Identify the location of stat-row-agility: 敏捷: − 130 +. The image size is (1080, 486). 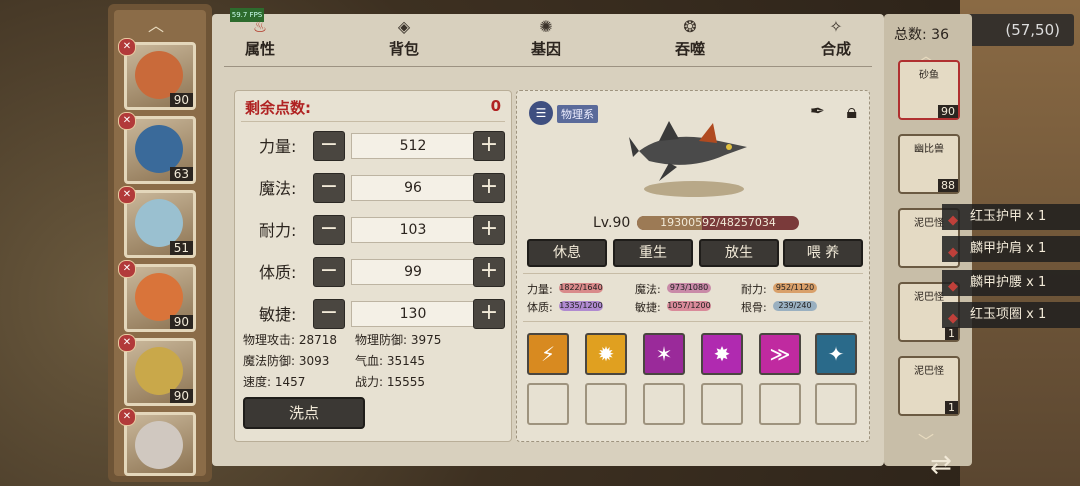
(373, 313).